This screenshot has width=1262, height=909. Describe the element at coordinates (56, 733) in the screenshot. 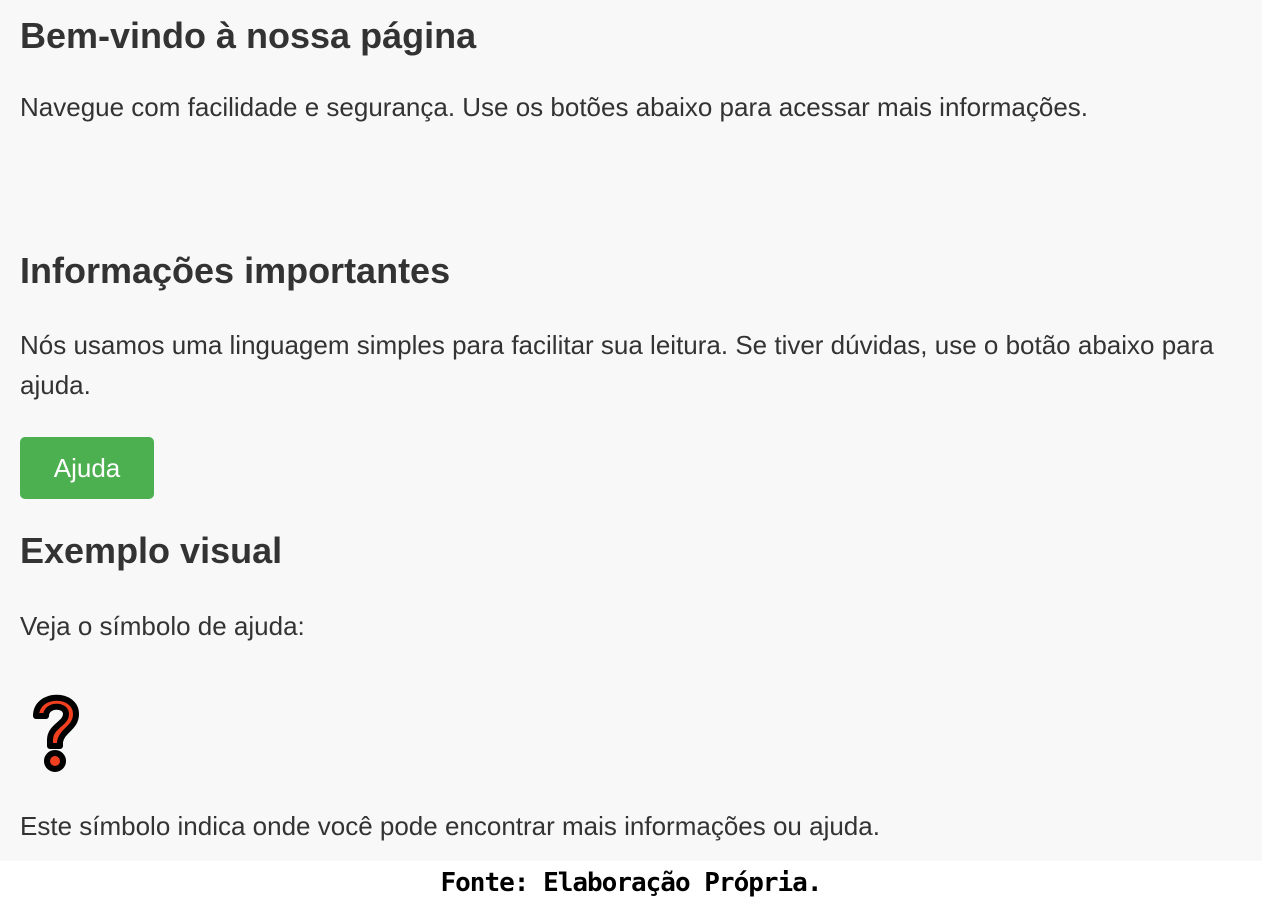

I see `question-mark-icon` at that location.